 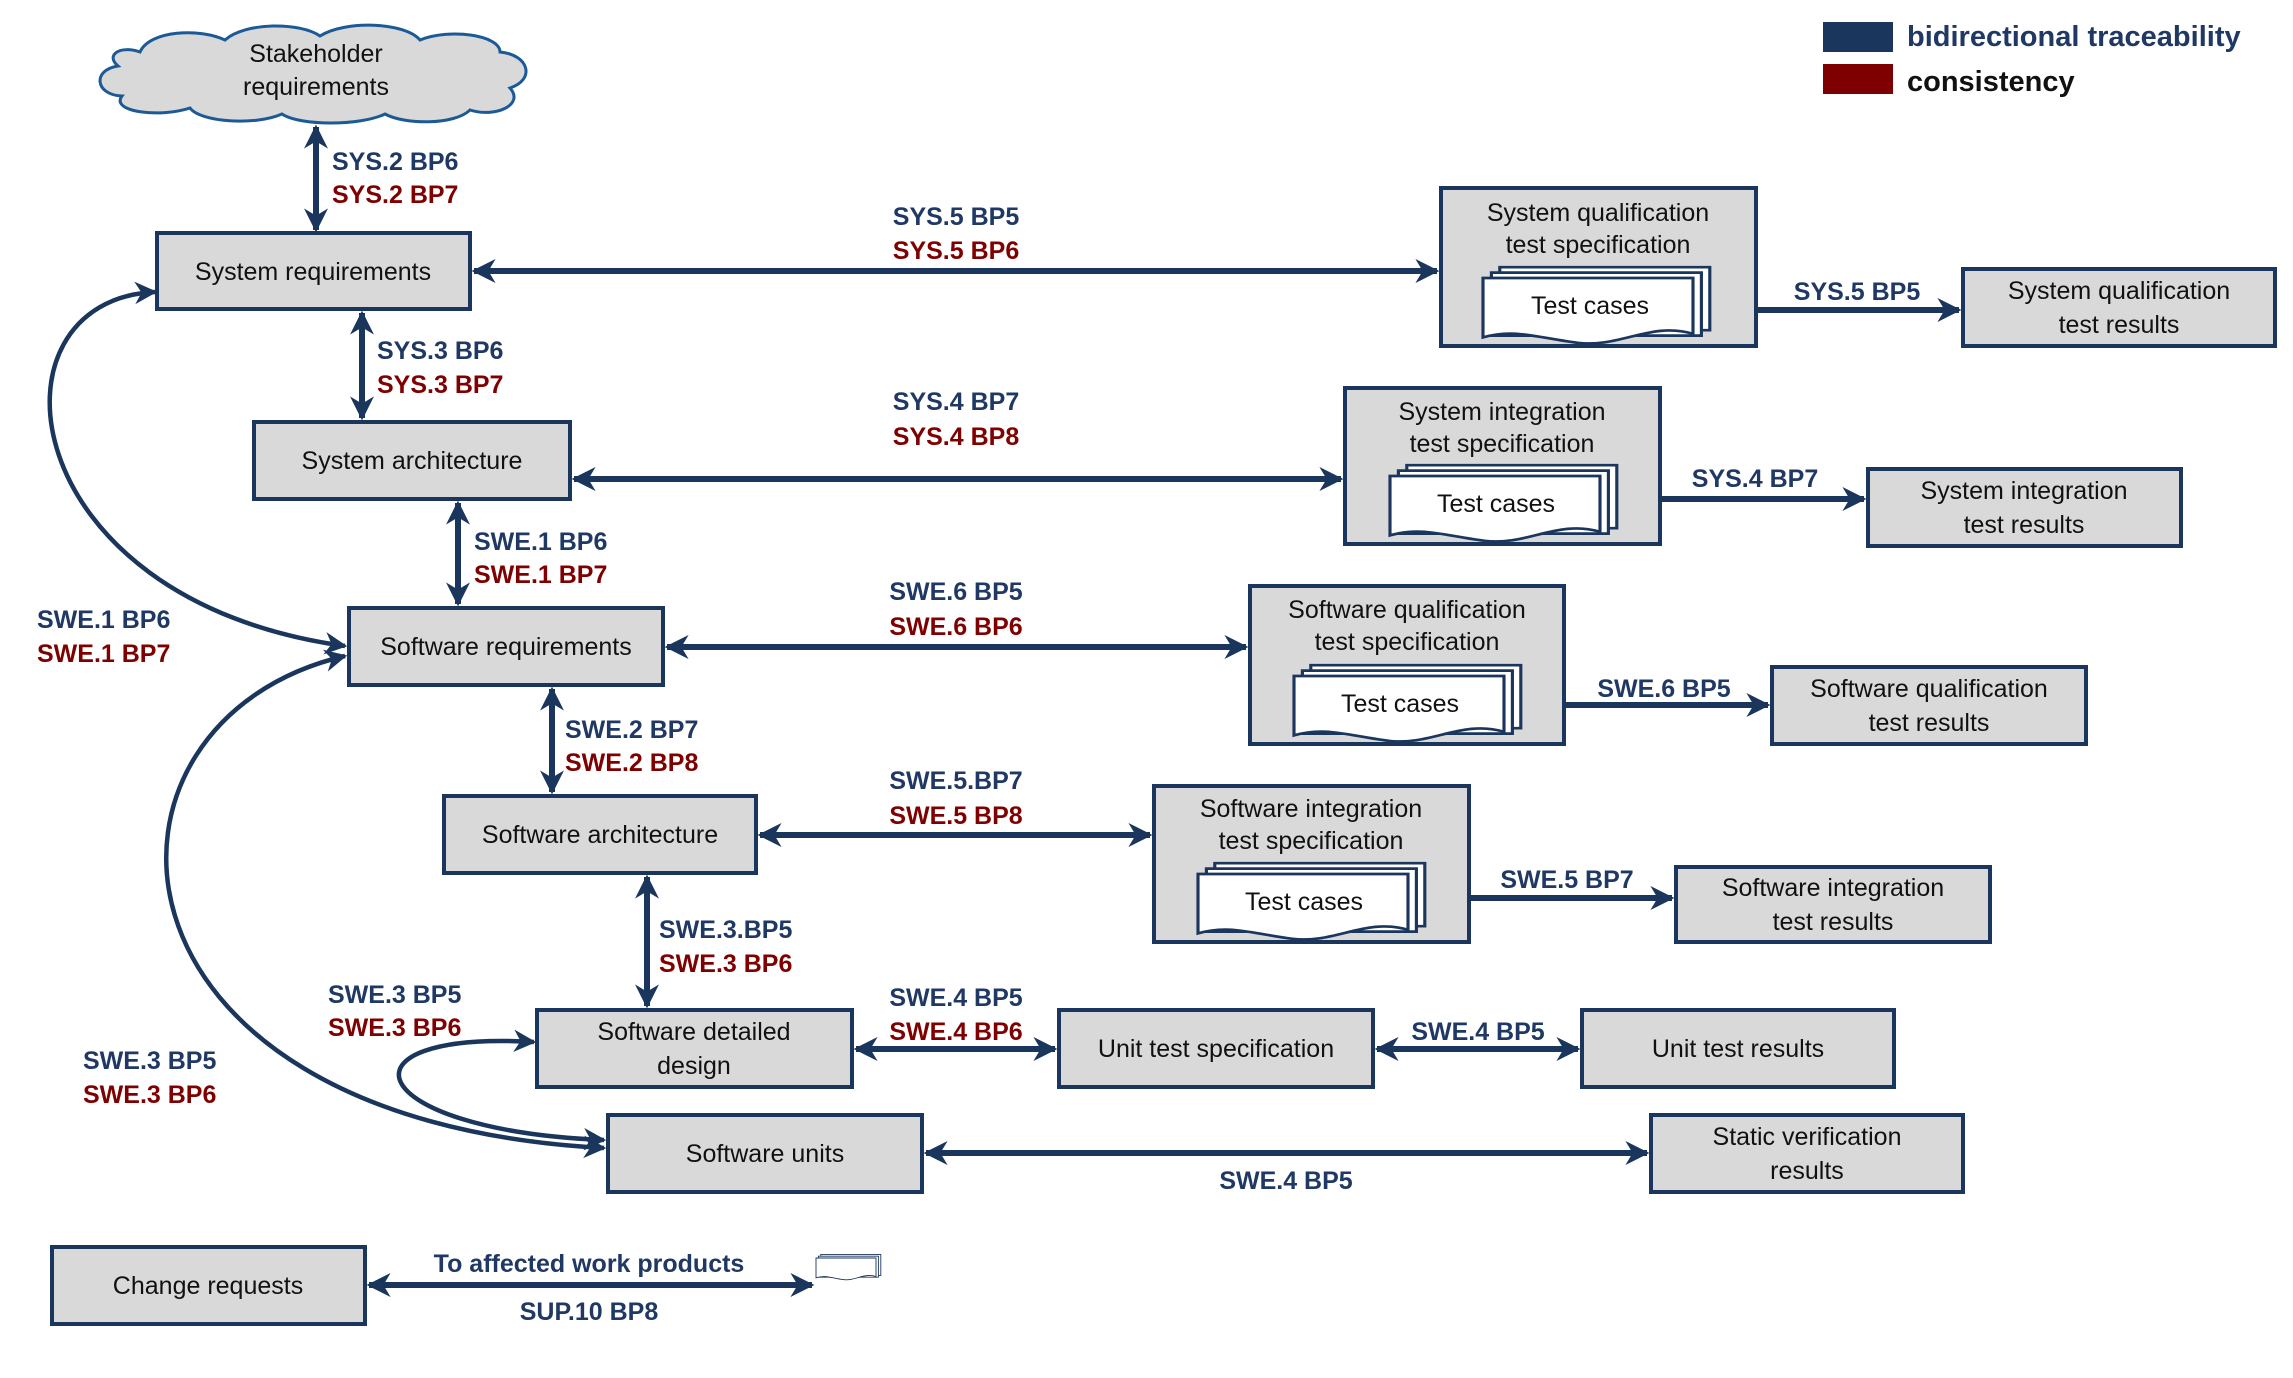 I want to click on label-trace: SWE.5 BP7, so click(x=1566, y=880).